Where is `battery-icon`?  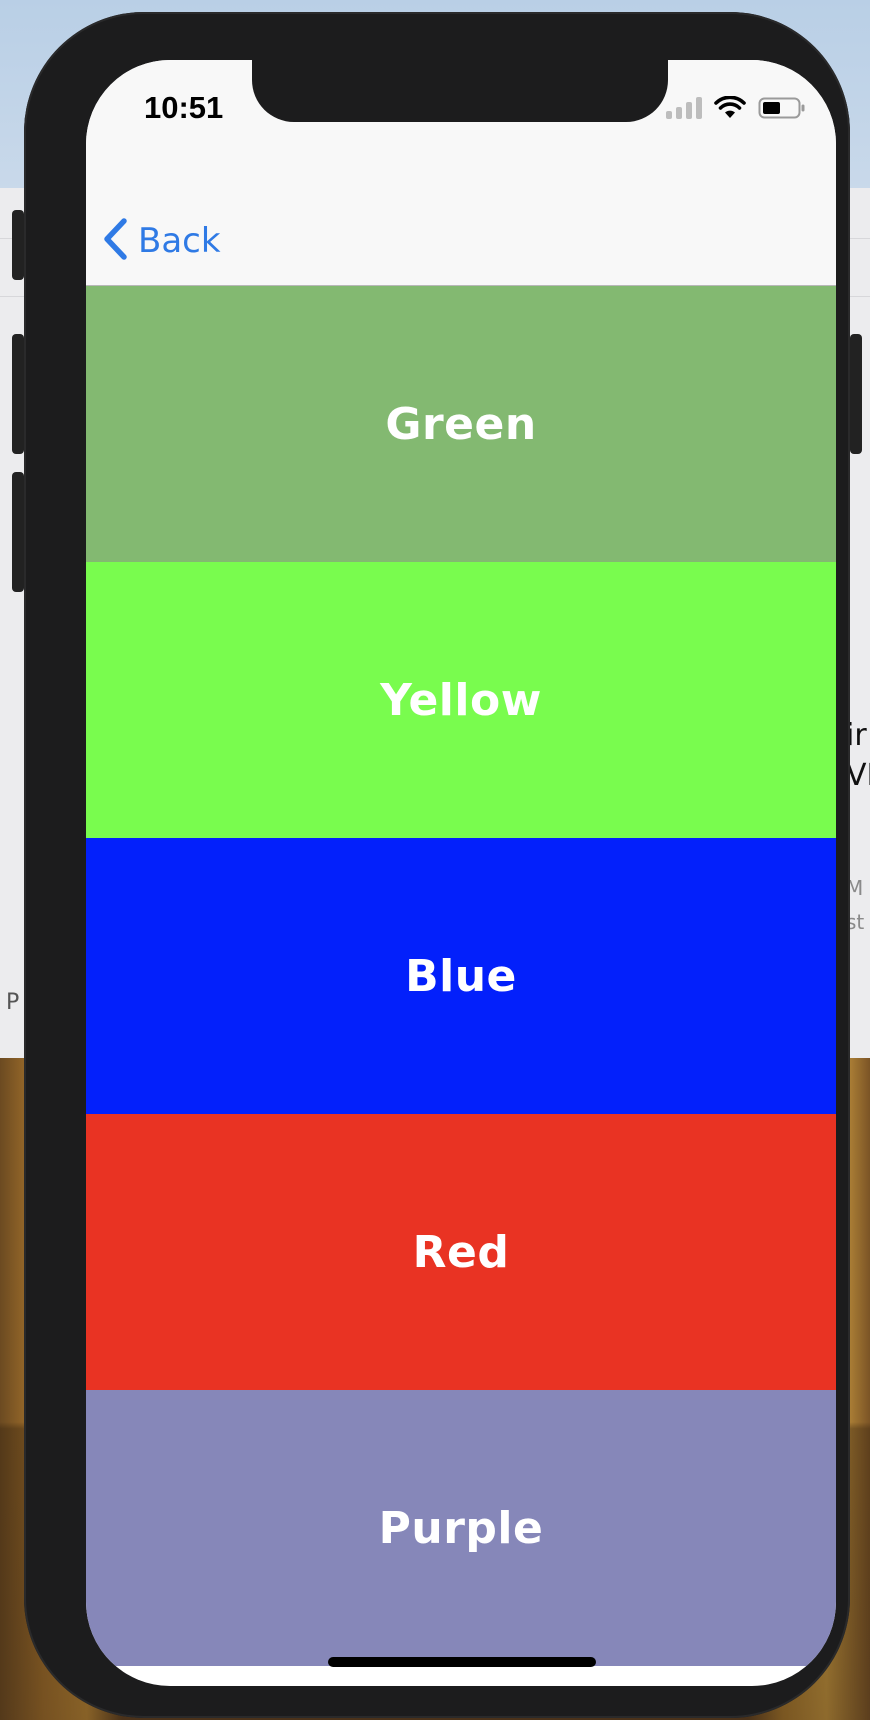
battery-icon is located at coordinates (782, 108).